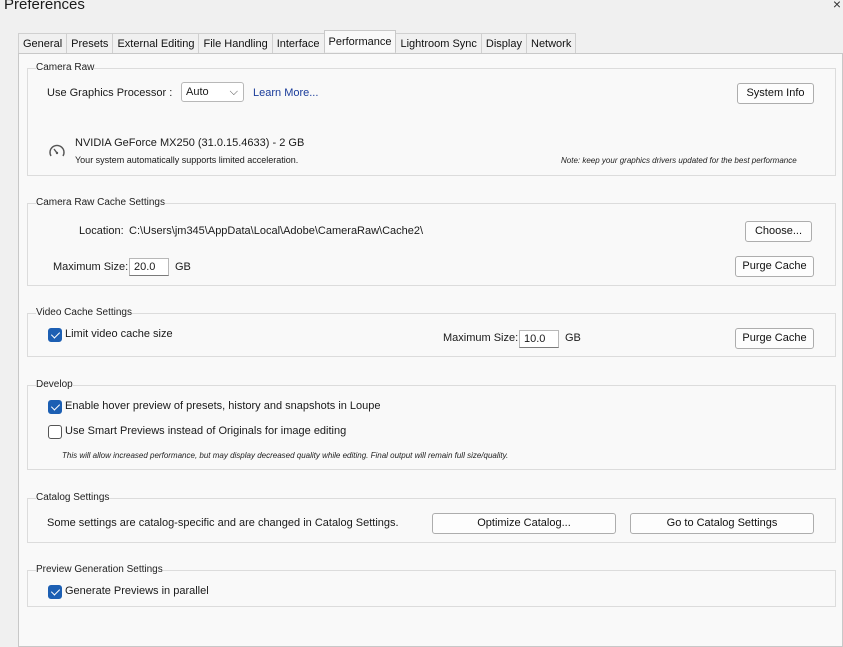 This screenshot has height=647, width=843. What do you see at coordinates (99, 569) in the screenshot?
I see `preview-gen-title: Preview Generation Settings` at bounding box center [99, 569].